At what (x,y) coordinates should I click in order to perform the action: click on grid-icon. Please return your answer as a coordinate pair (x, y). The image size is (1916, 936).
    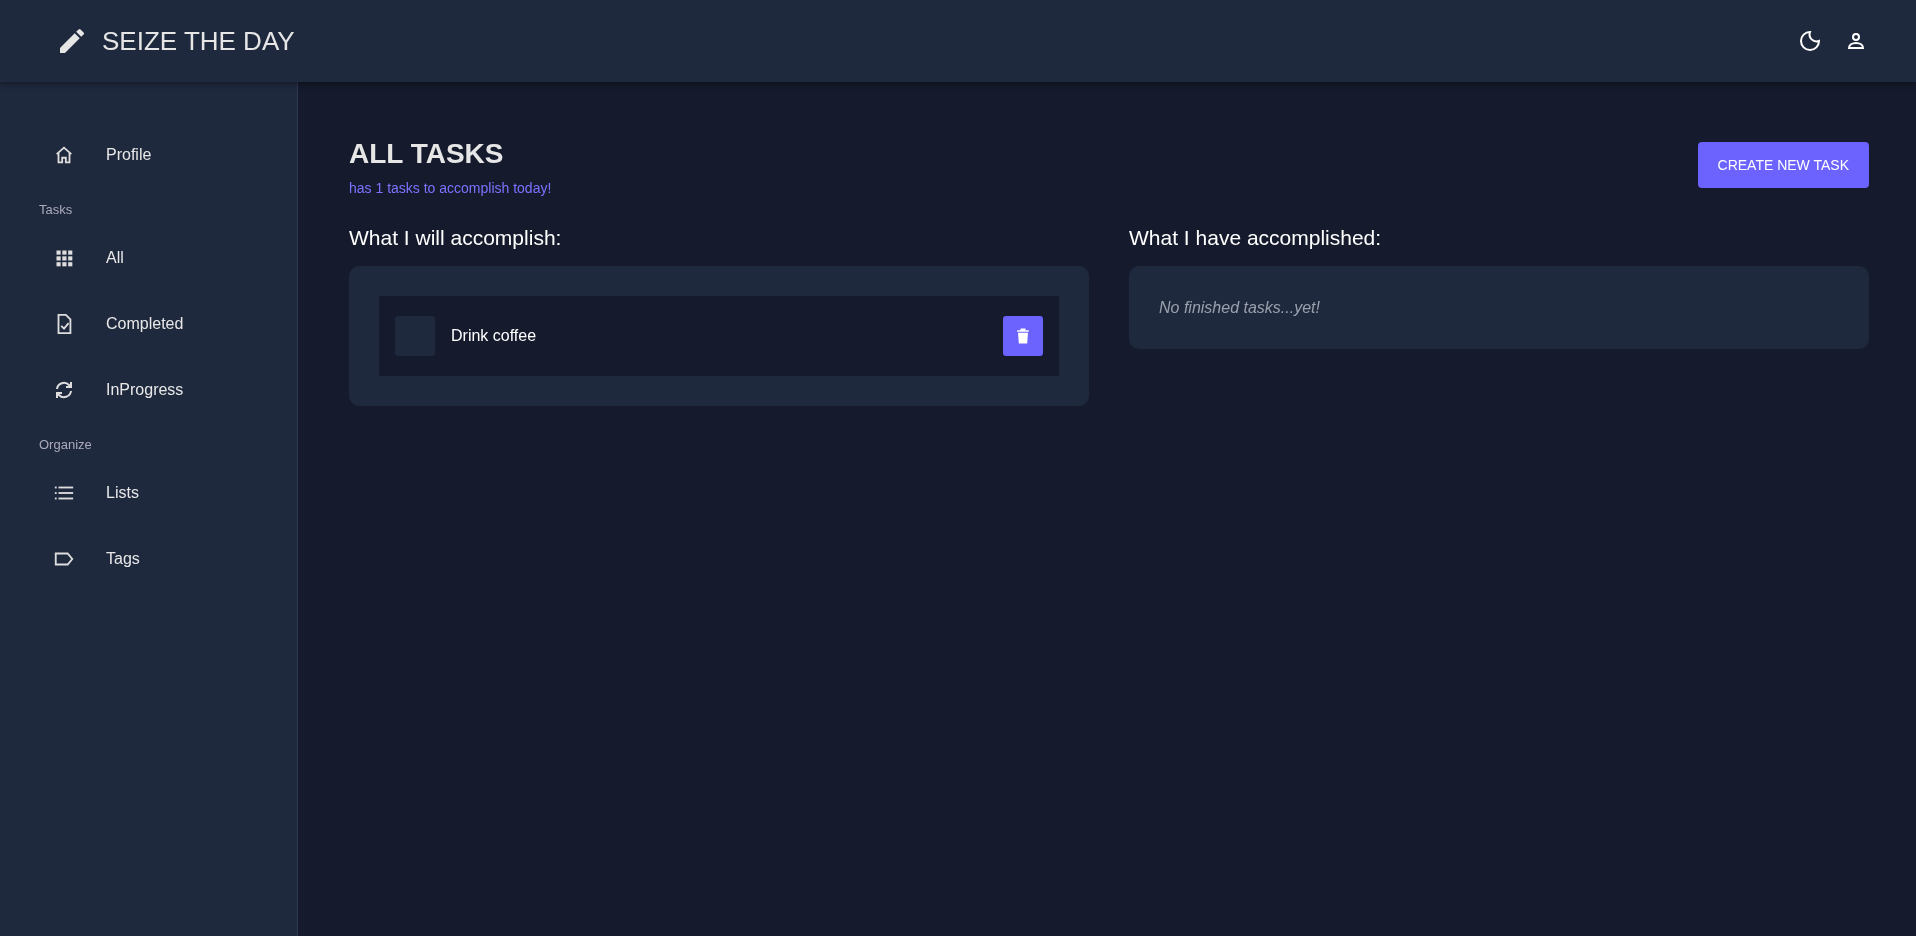
    Looking at the image, I should click on (64, 258).